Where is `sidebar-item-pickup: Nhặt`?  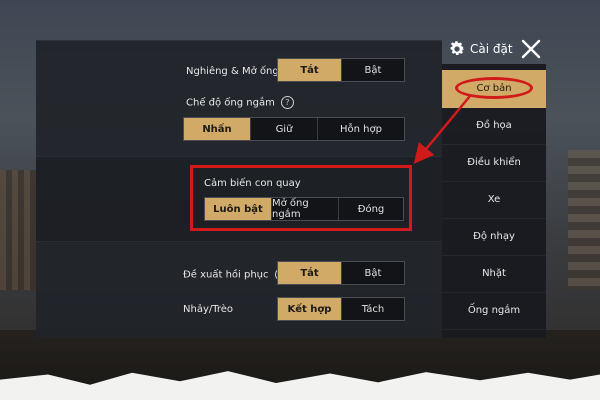 sidebar-item-pickup: Nhặt is located at coordinates (494, 274).